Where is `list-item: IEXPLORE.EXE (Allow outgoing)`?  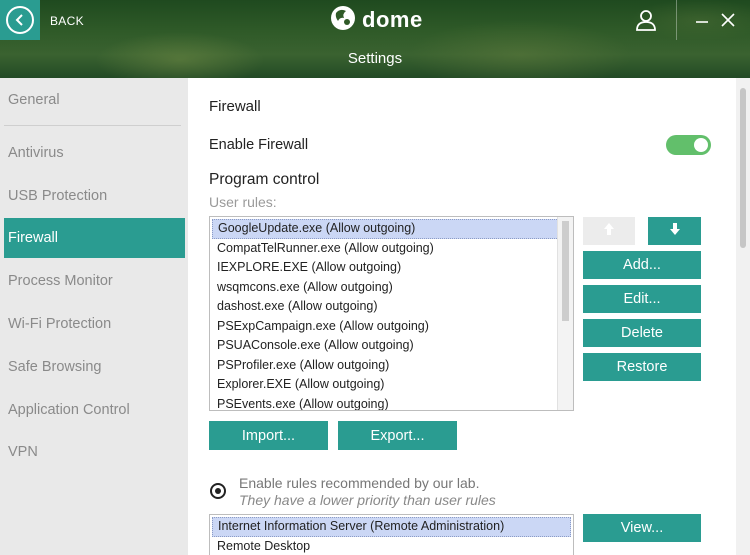
list-item: IEXPLORE.EXE (Allow outgoing) is located at coordinates (391, 268).